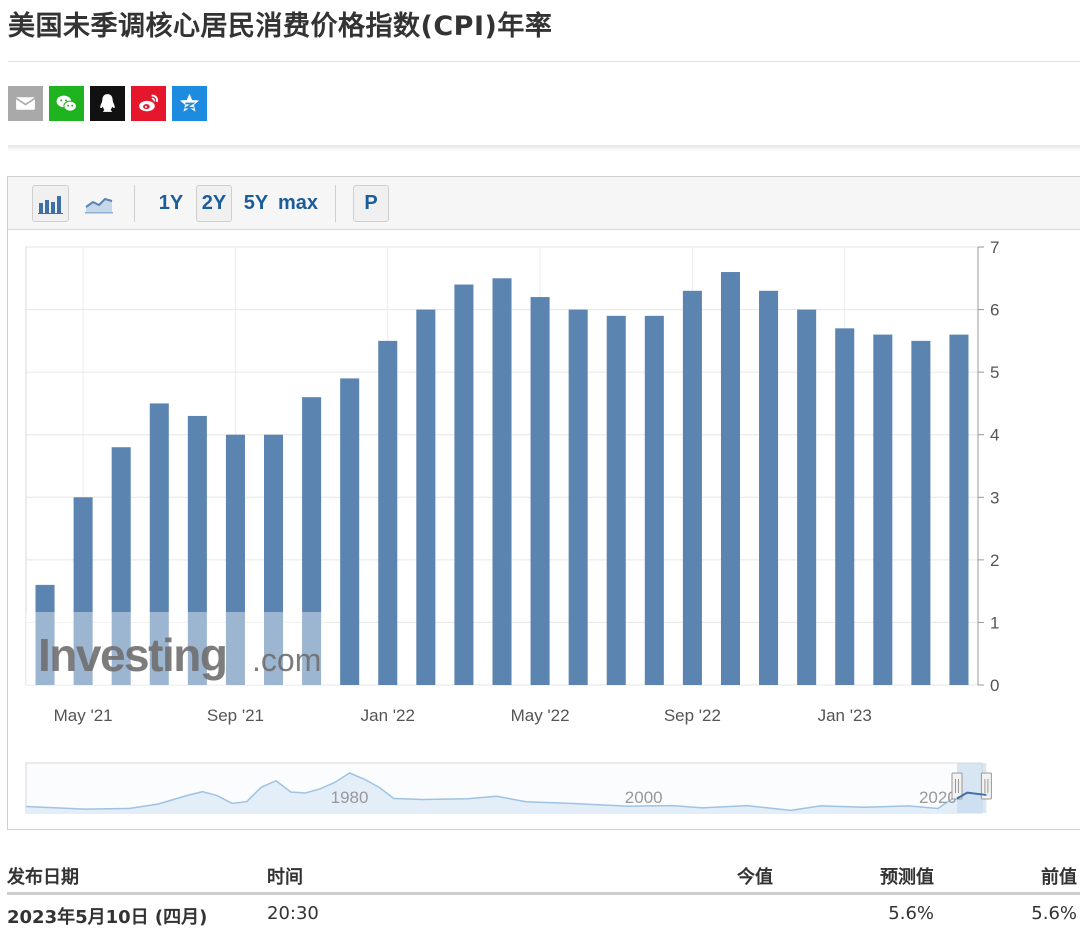  I want to click on y-tick-label: 0, so click(994, 685).